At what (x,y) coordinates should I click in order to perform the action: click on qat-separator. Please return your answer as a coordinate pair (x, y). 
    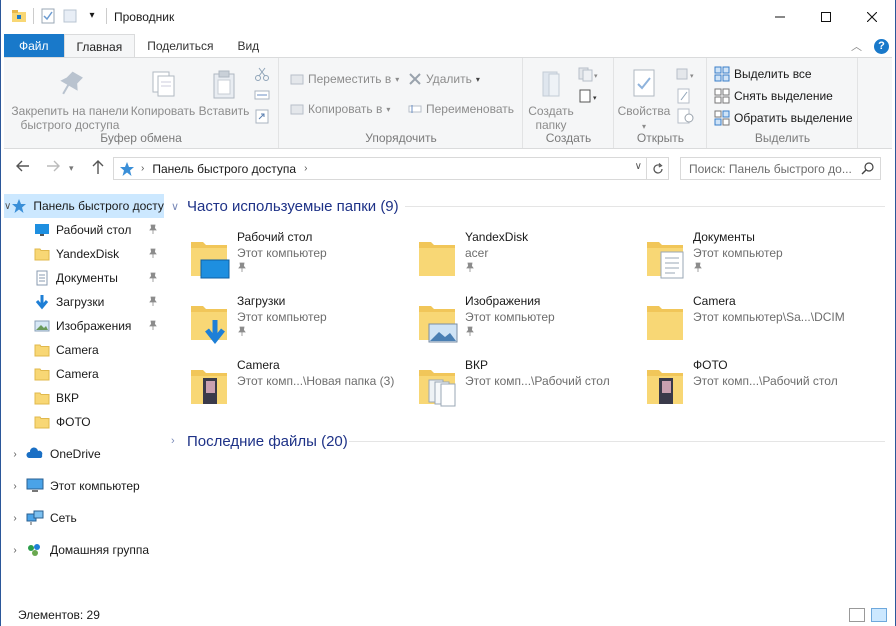
    Looking at the image, I should click on (33, 16).